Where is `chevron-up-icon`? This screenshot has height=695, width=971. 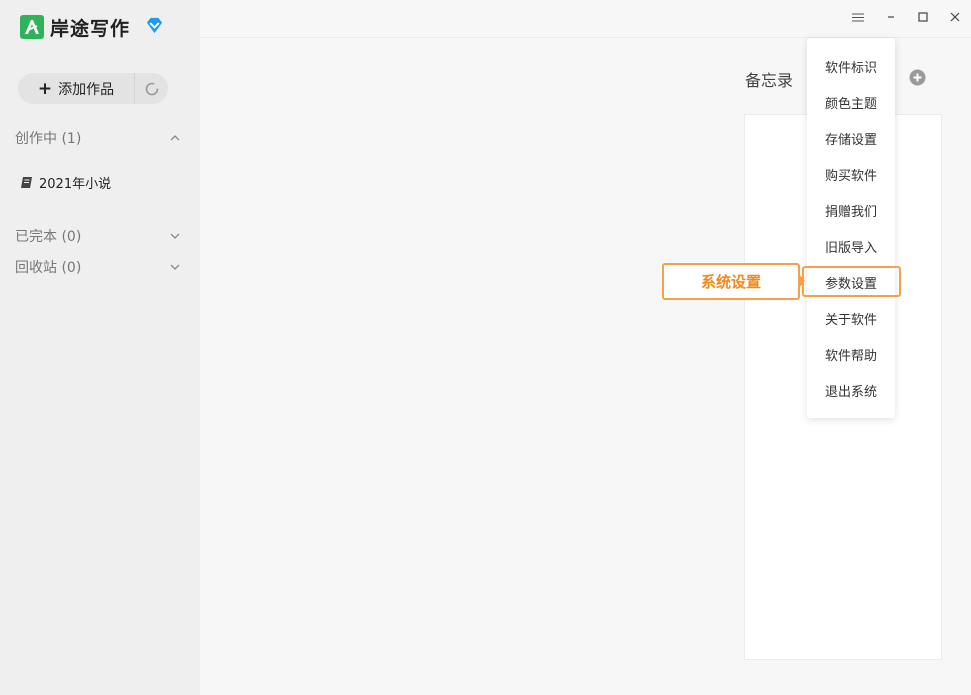 chevron-up-icon is located at coordinates (175, 138).